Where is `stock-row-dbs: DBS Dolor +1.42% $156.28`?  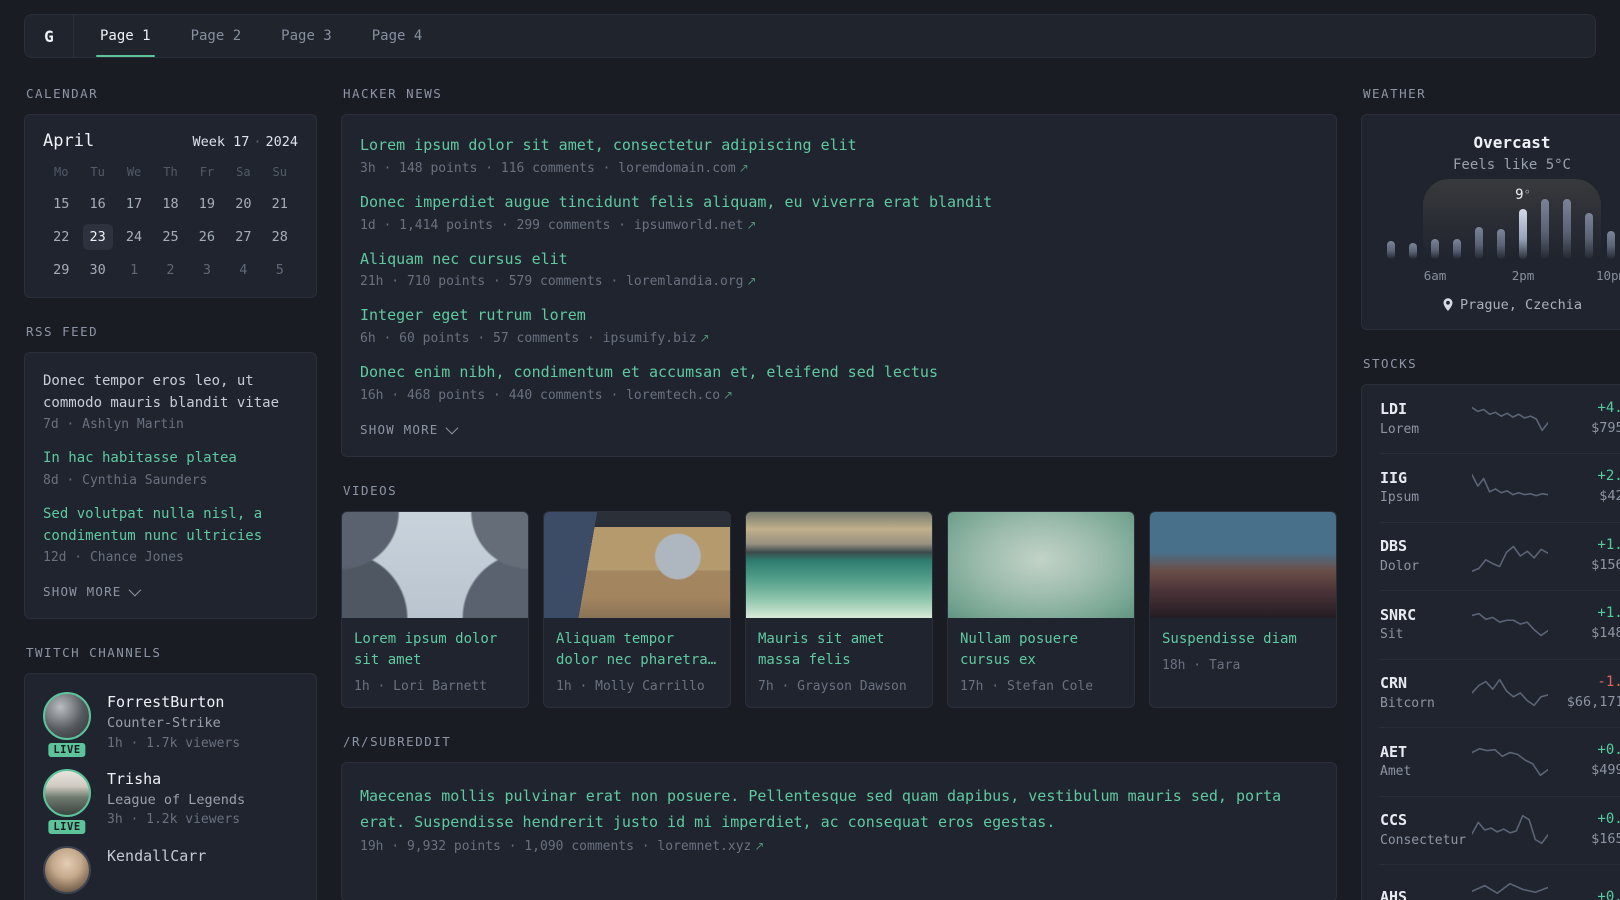
stock-row-dbs: DBS Dolor +1.42% $156.28 is located at coordinates (1500, 555).